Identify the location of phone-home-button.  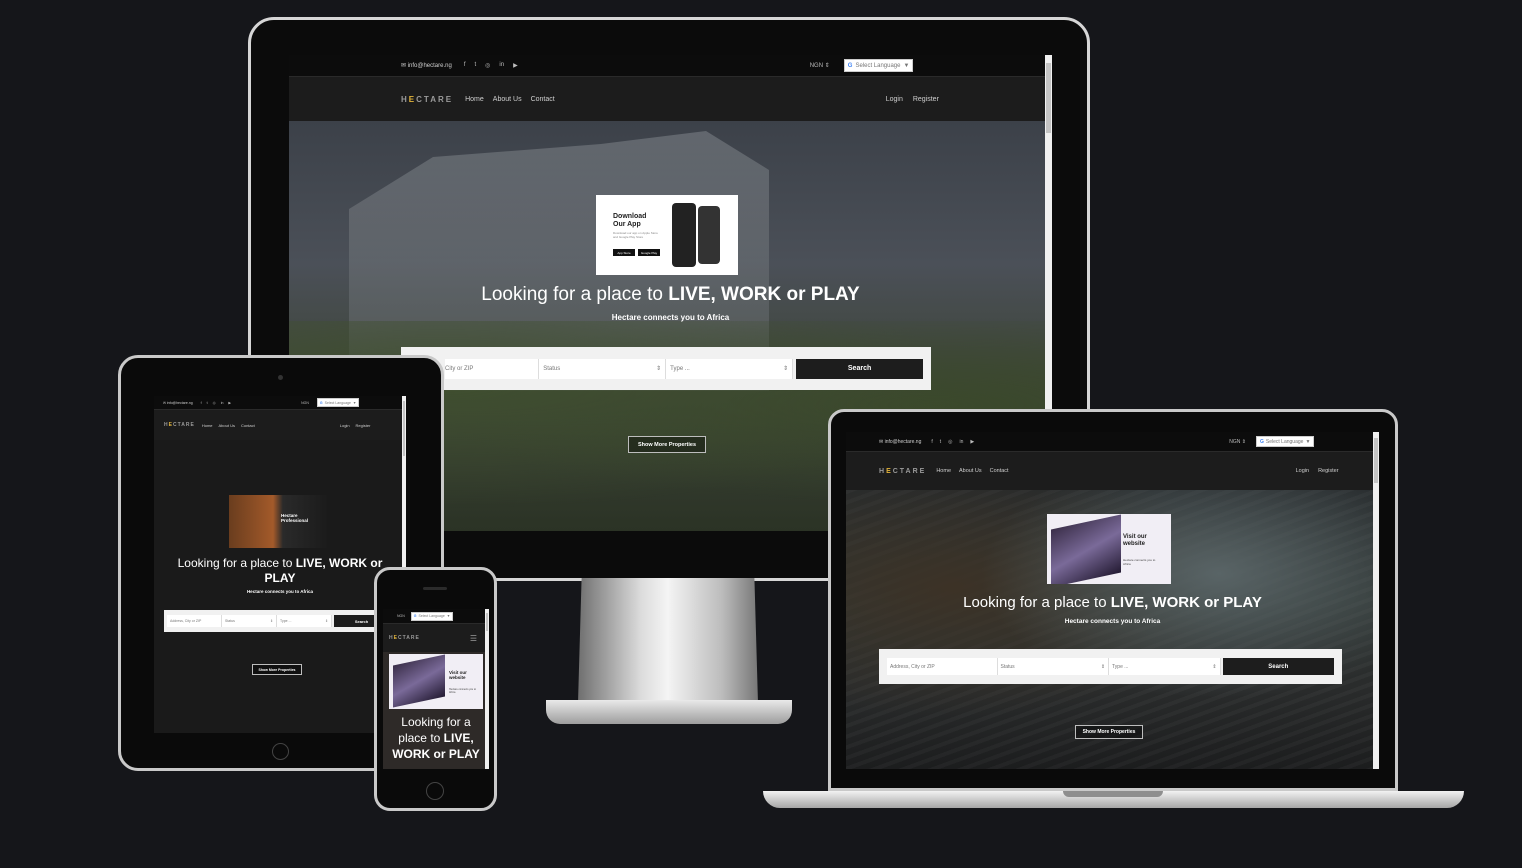
(435, 791).